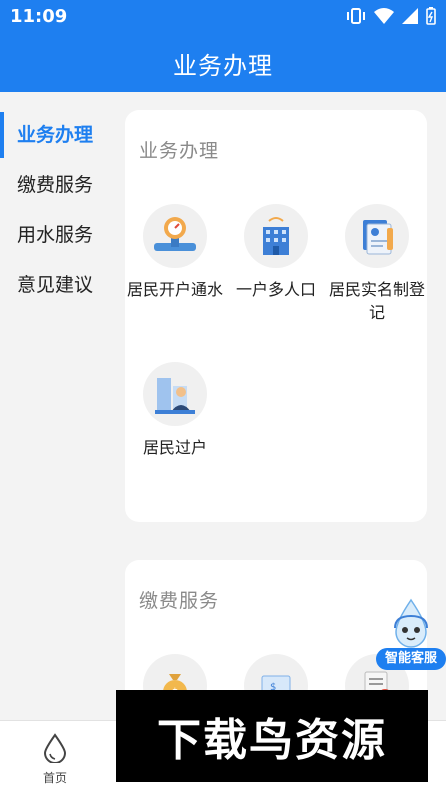 The width and height of the screenshot is (446, 792). What do you see at coordinates (55, 750) in the screenshot?
I see `water-drop-icon` at bounding box center [55, 750].